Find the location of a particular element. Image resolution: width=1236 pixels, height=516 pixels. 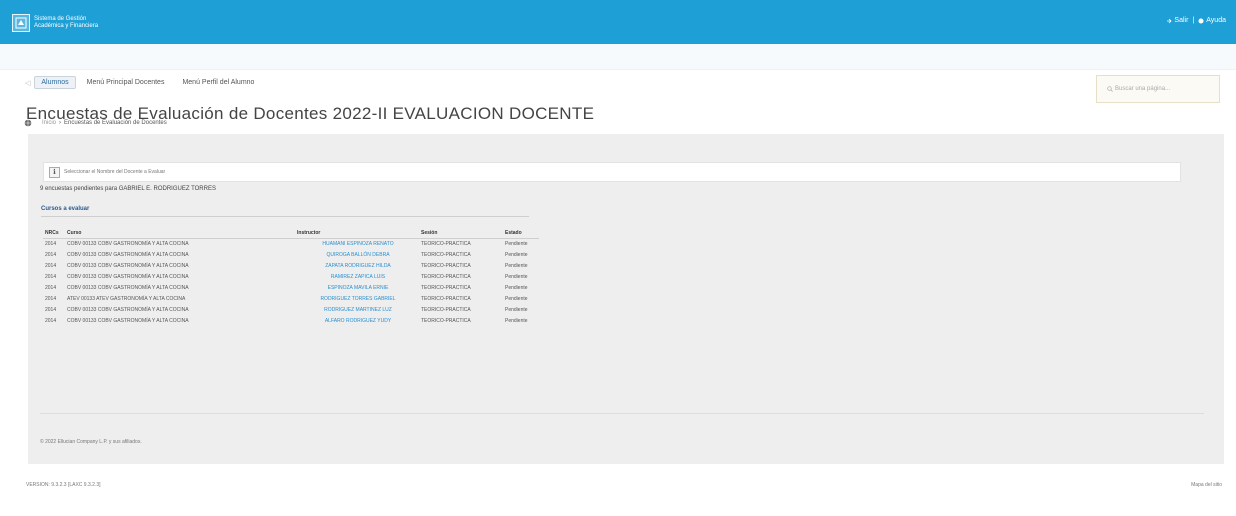

globe-icon is located at coordinates (28, 123).